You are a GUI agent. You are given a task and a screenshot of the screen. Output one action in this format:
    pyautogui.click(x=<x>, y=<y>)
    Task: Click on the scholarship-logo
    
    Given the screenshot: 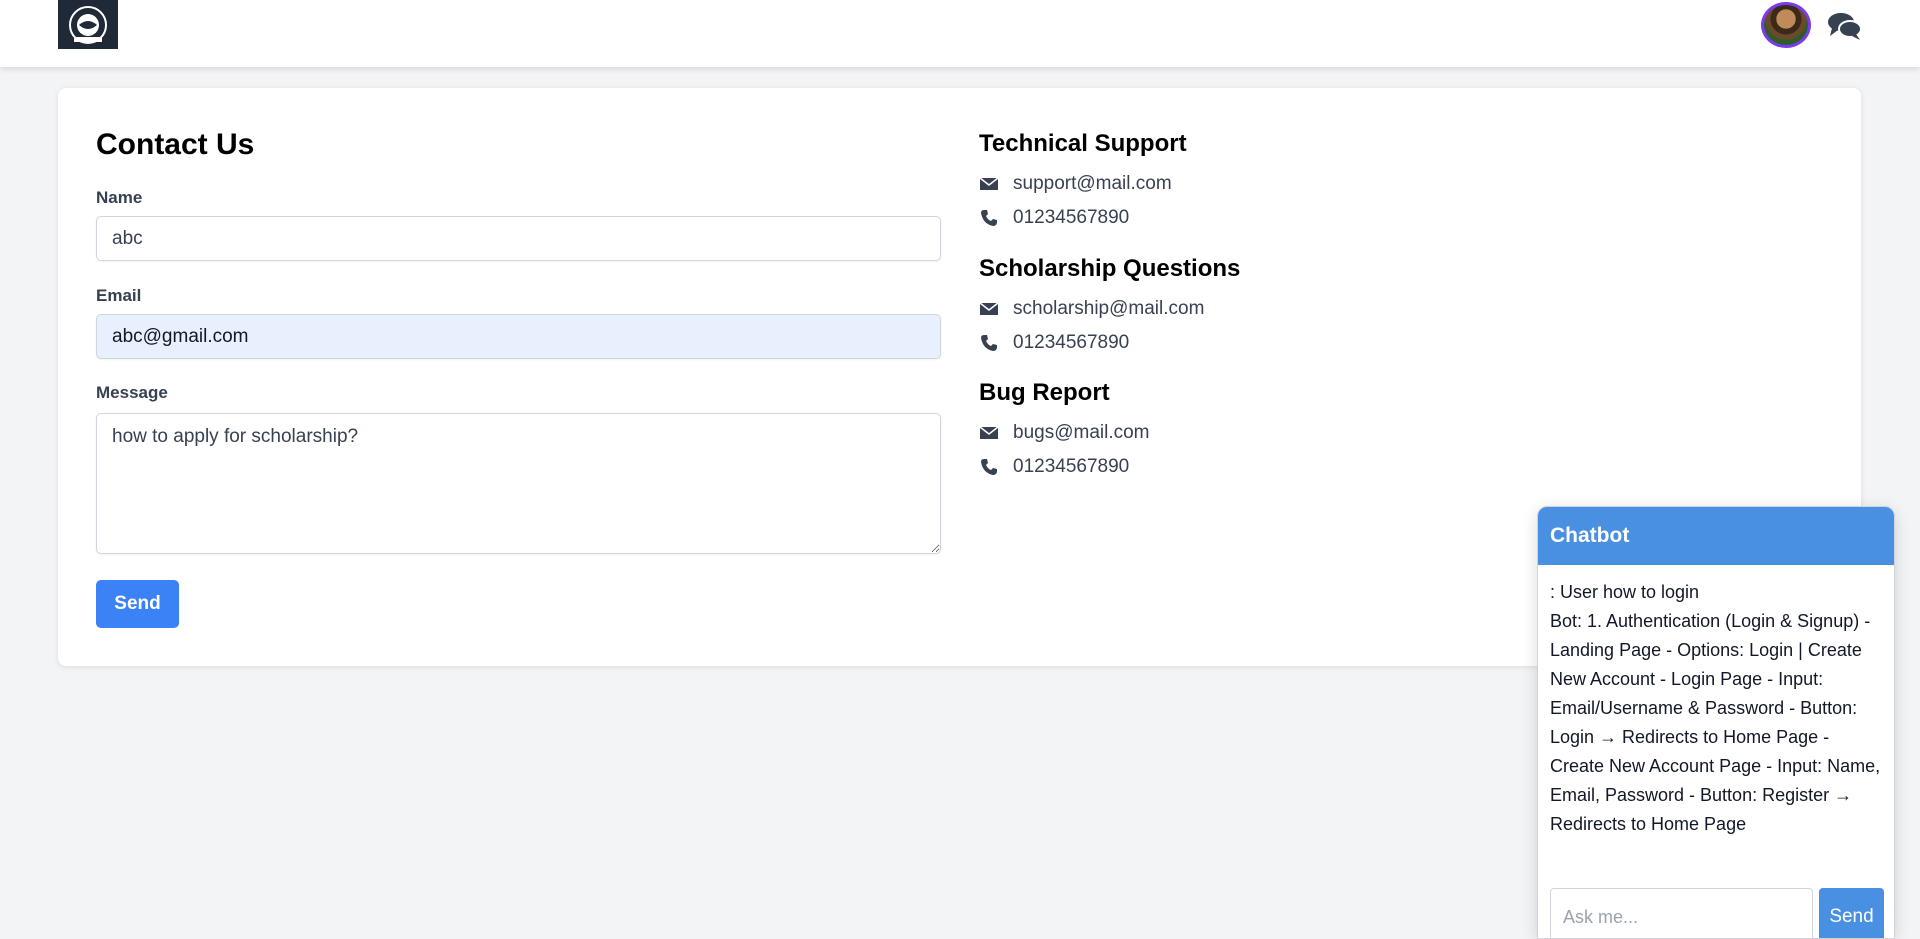 What is the action you would take?
    pyautogui.click(x=88, y=24)
    